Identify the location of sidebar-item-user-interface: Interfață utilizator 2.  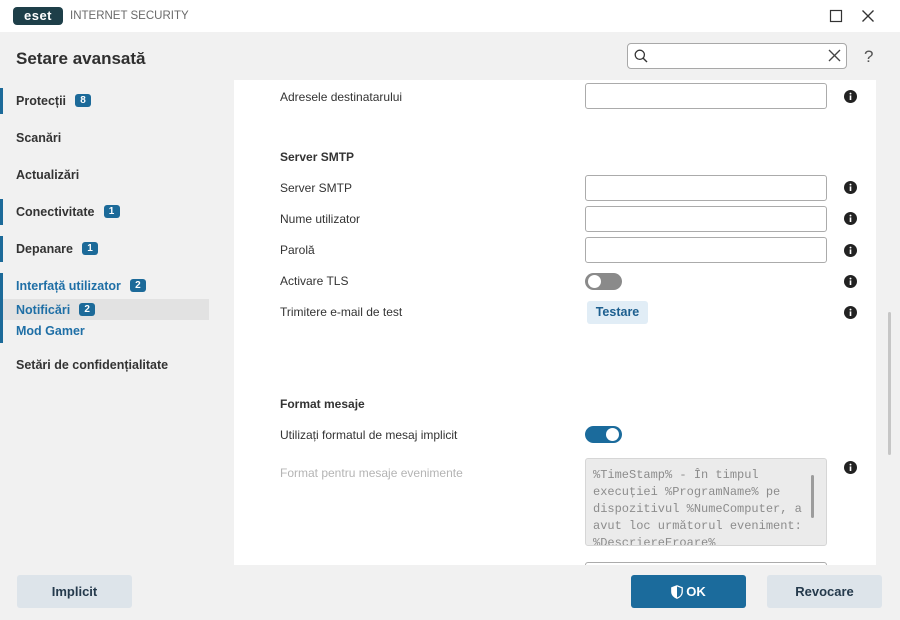
(104, 285).